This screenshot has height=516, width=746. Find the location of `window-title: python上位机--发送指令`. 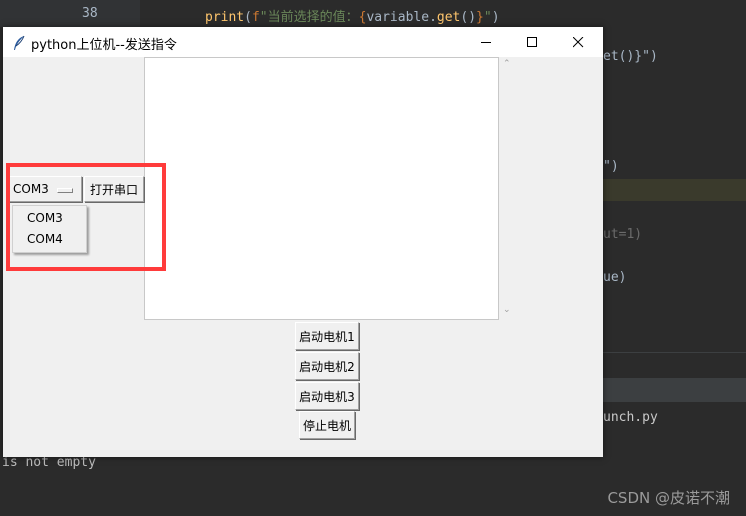

window-title: python上位机--发送指令 is located at coordinates (104, 45).